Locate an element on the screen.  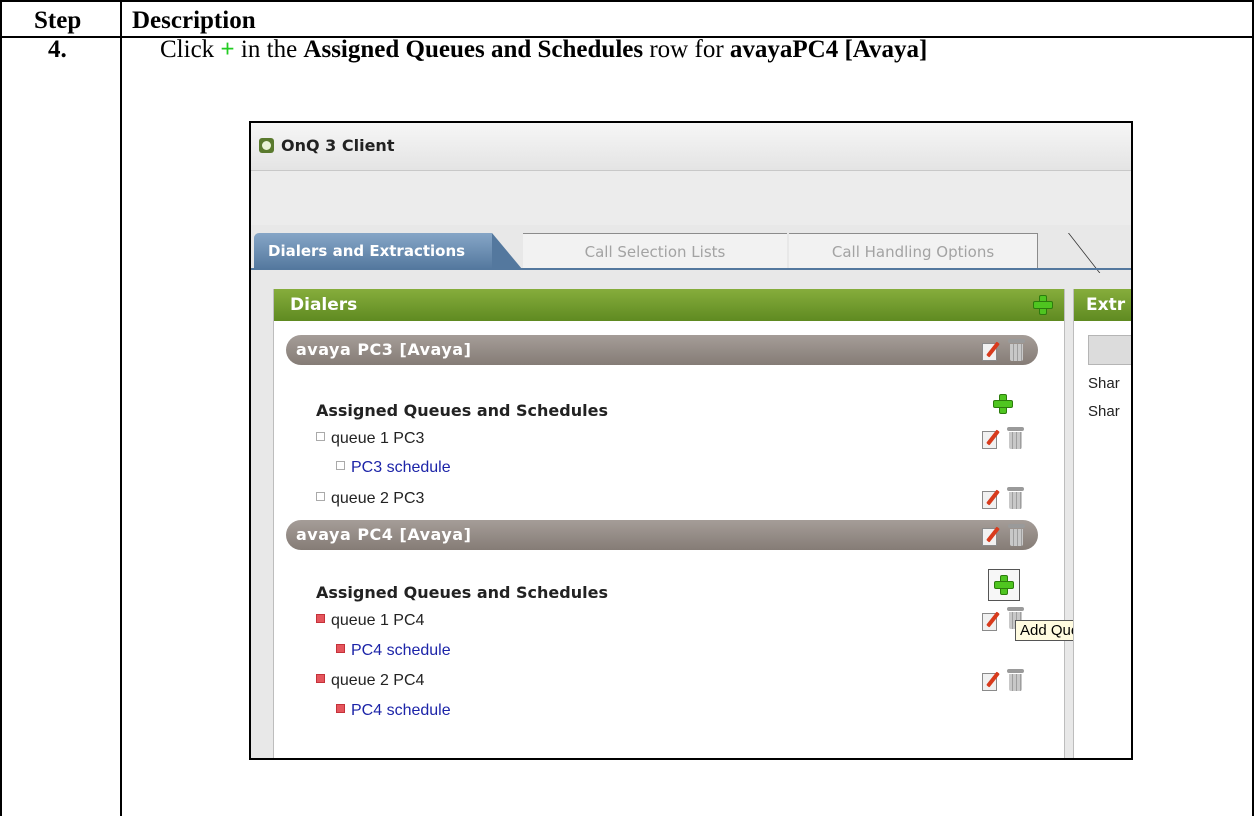
dialer-name: avaya PC3 [Avaya] is located at coordinates (384, 349).